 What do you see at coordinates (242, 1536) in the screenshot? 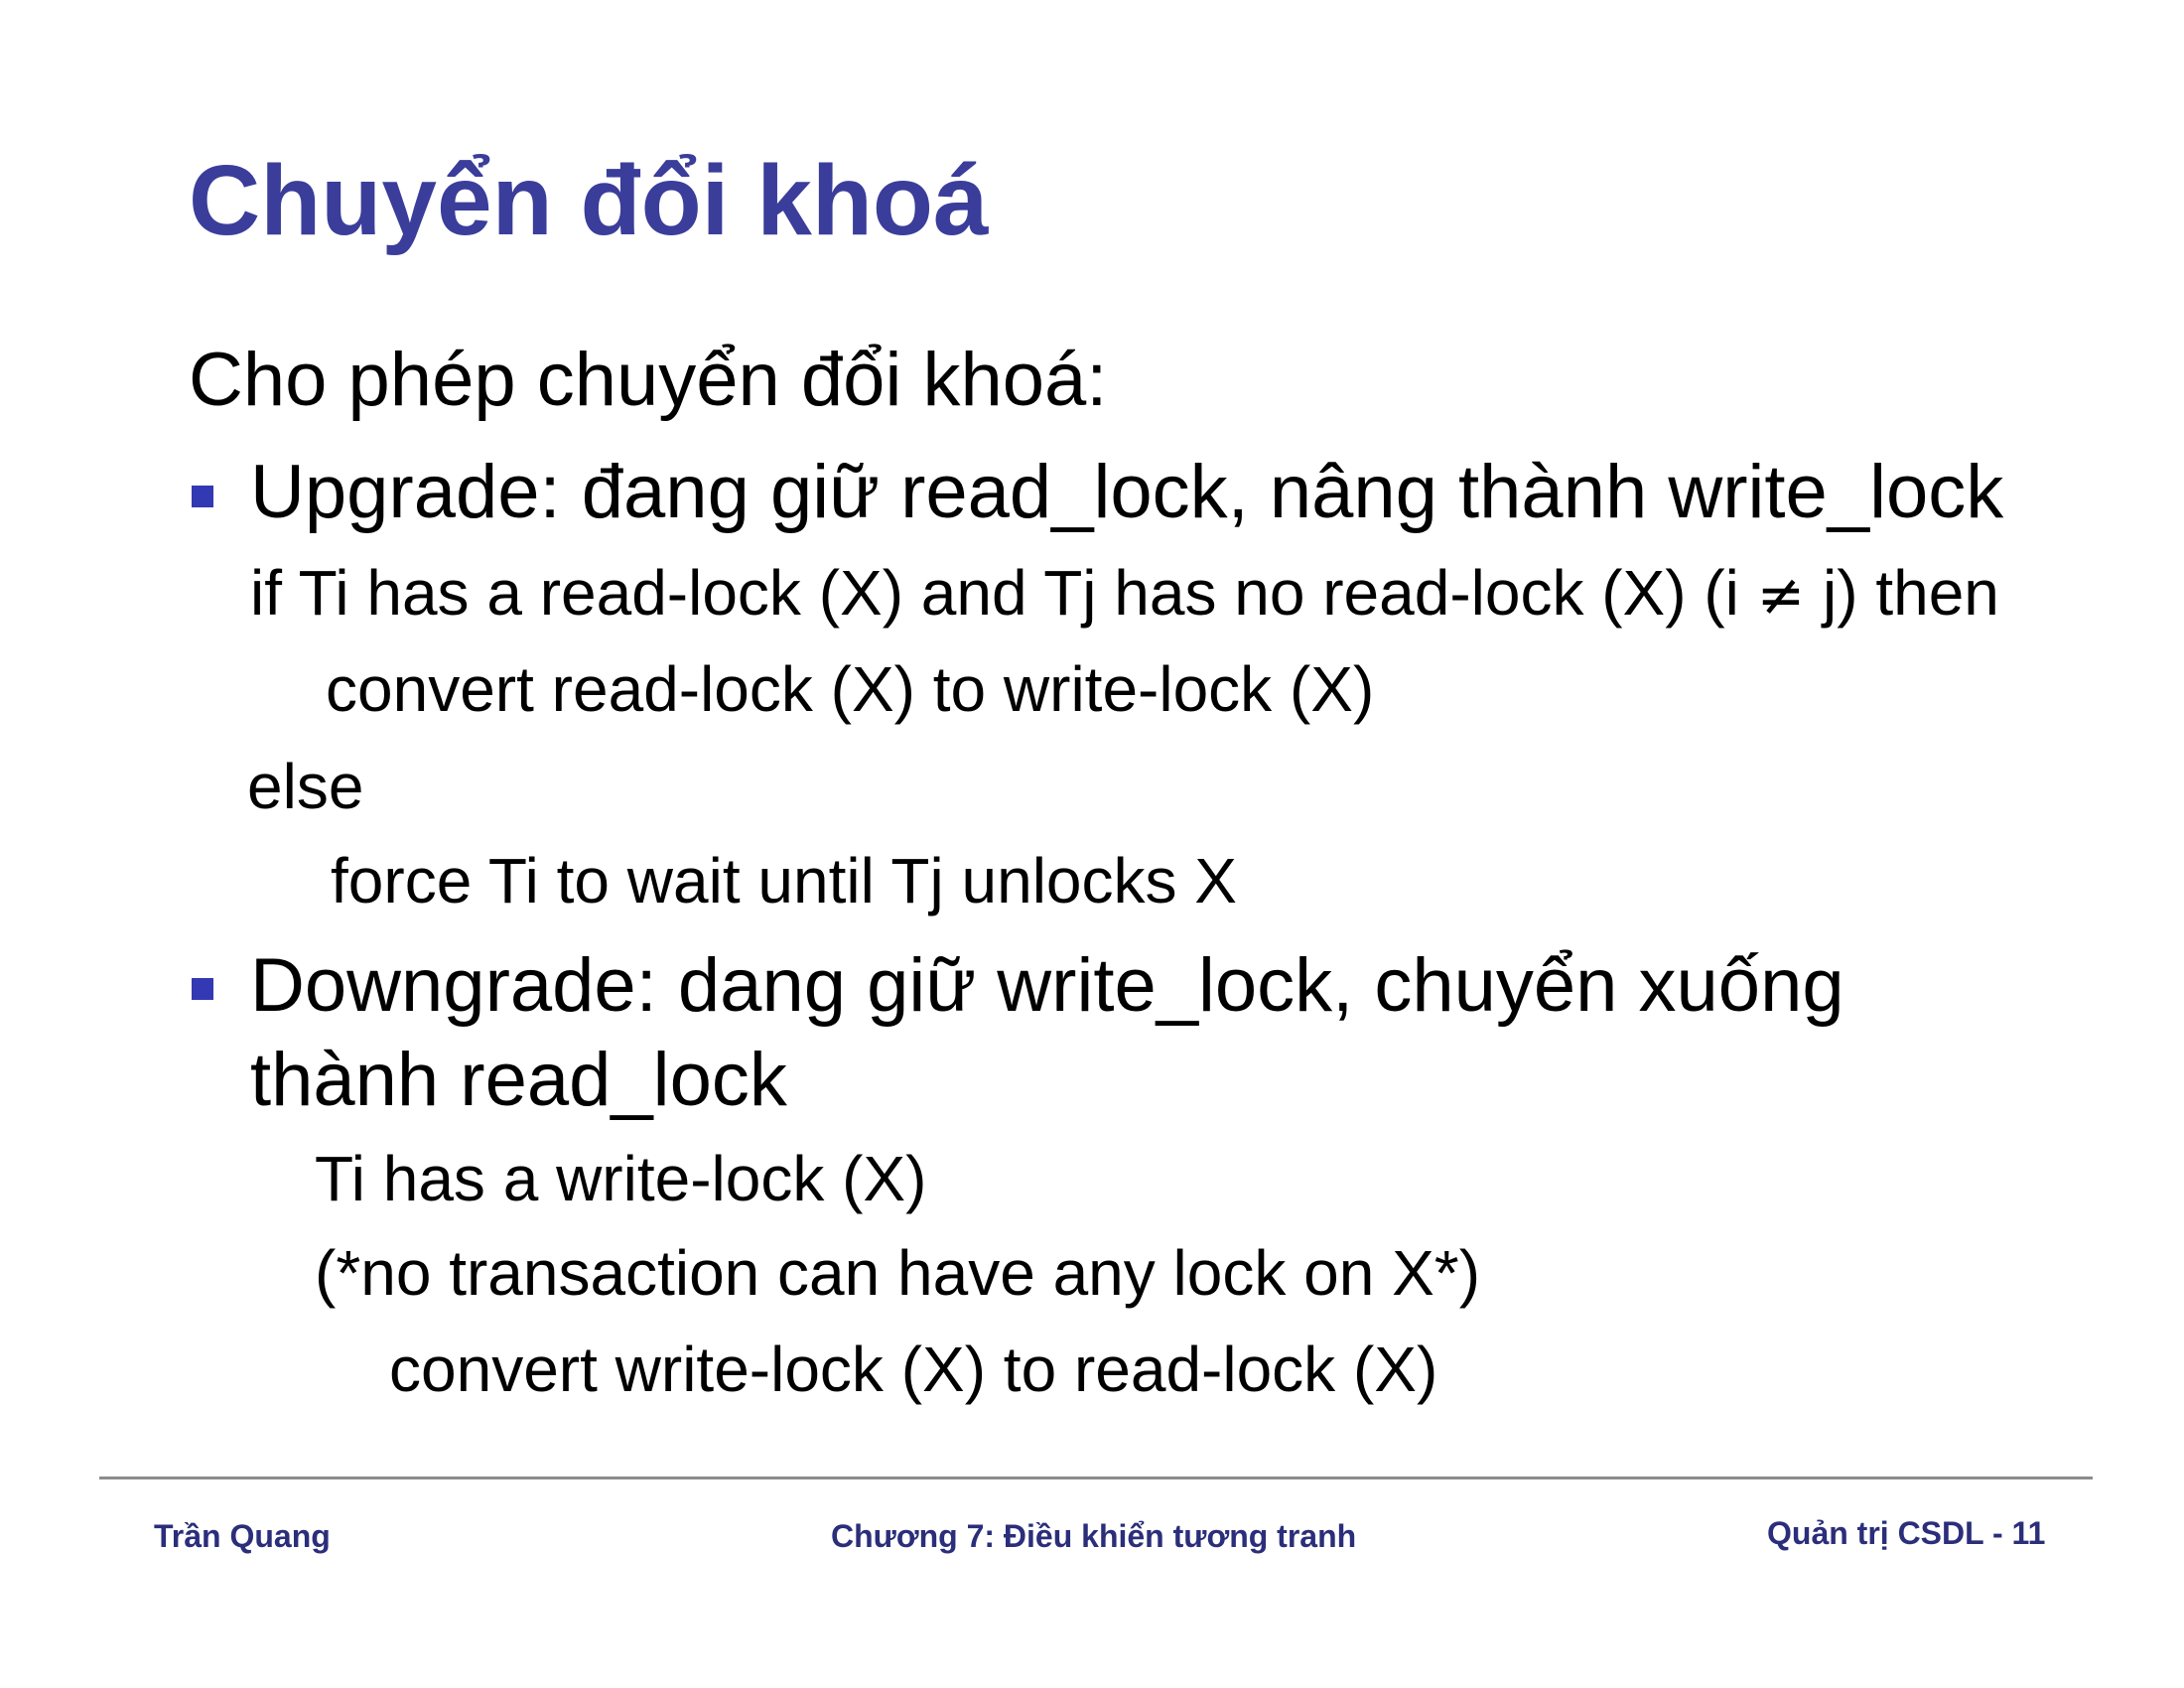
I see `footer-author: Trần Quang` at bounding box center [242, 1536].